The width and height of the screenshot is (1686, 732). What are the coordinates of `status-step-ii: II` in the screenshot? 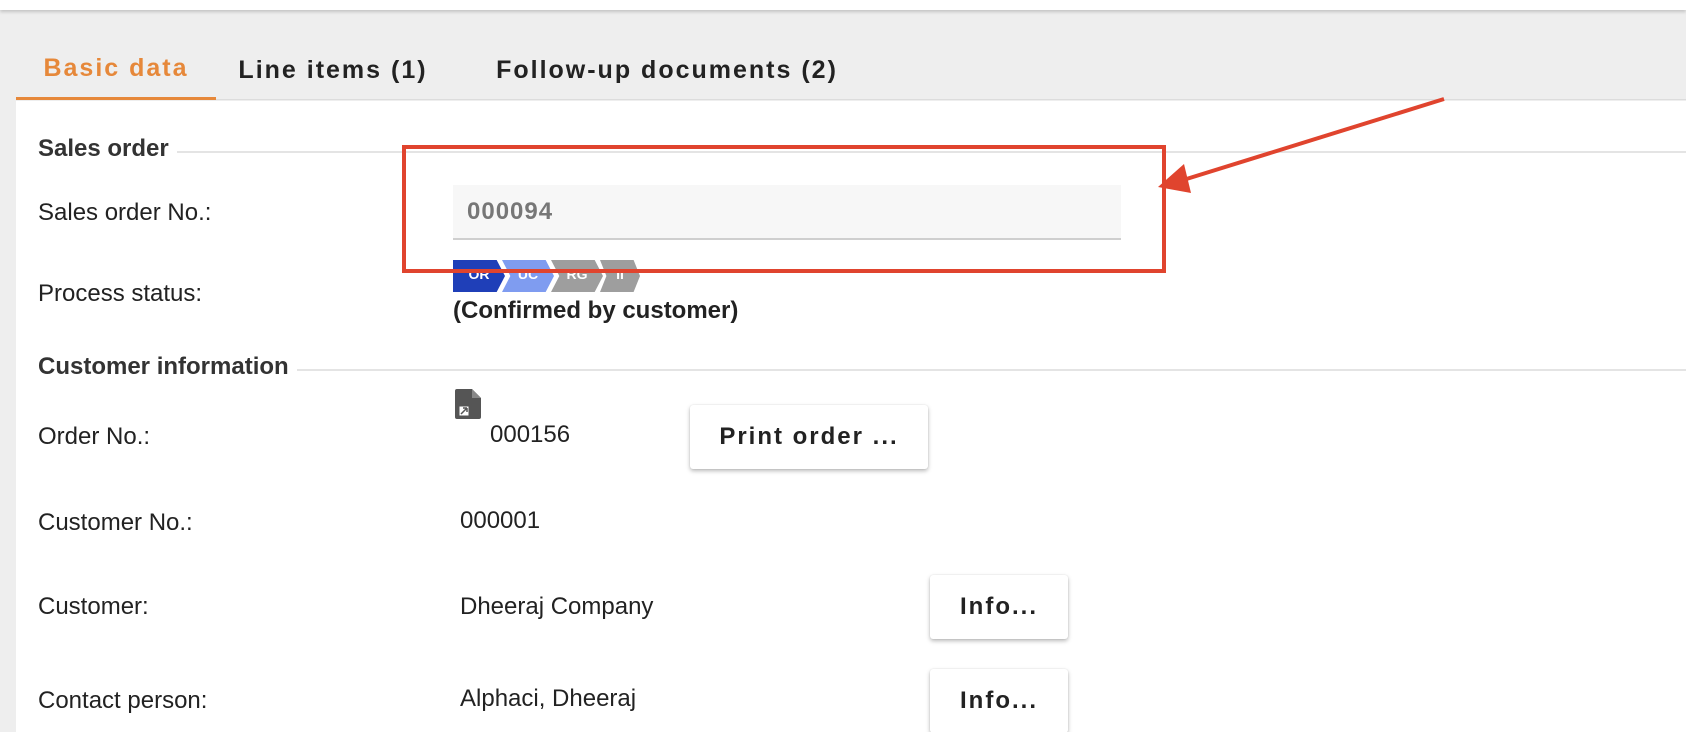 It's located at (620, 276).